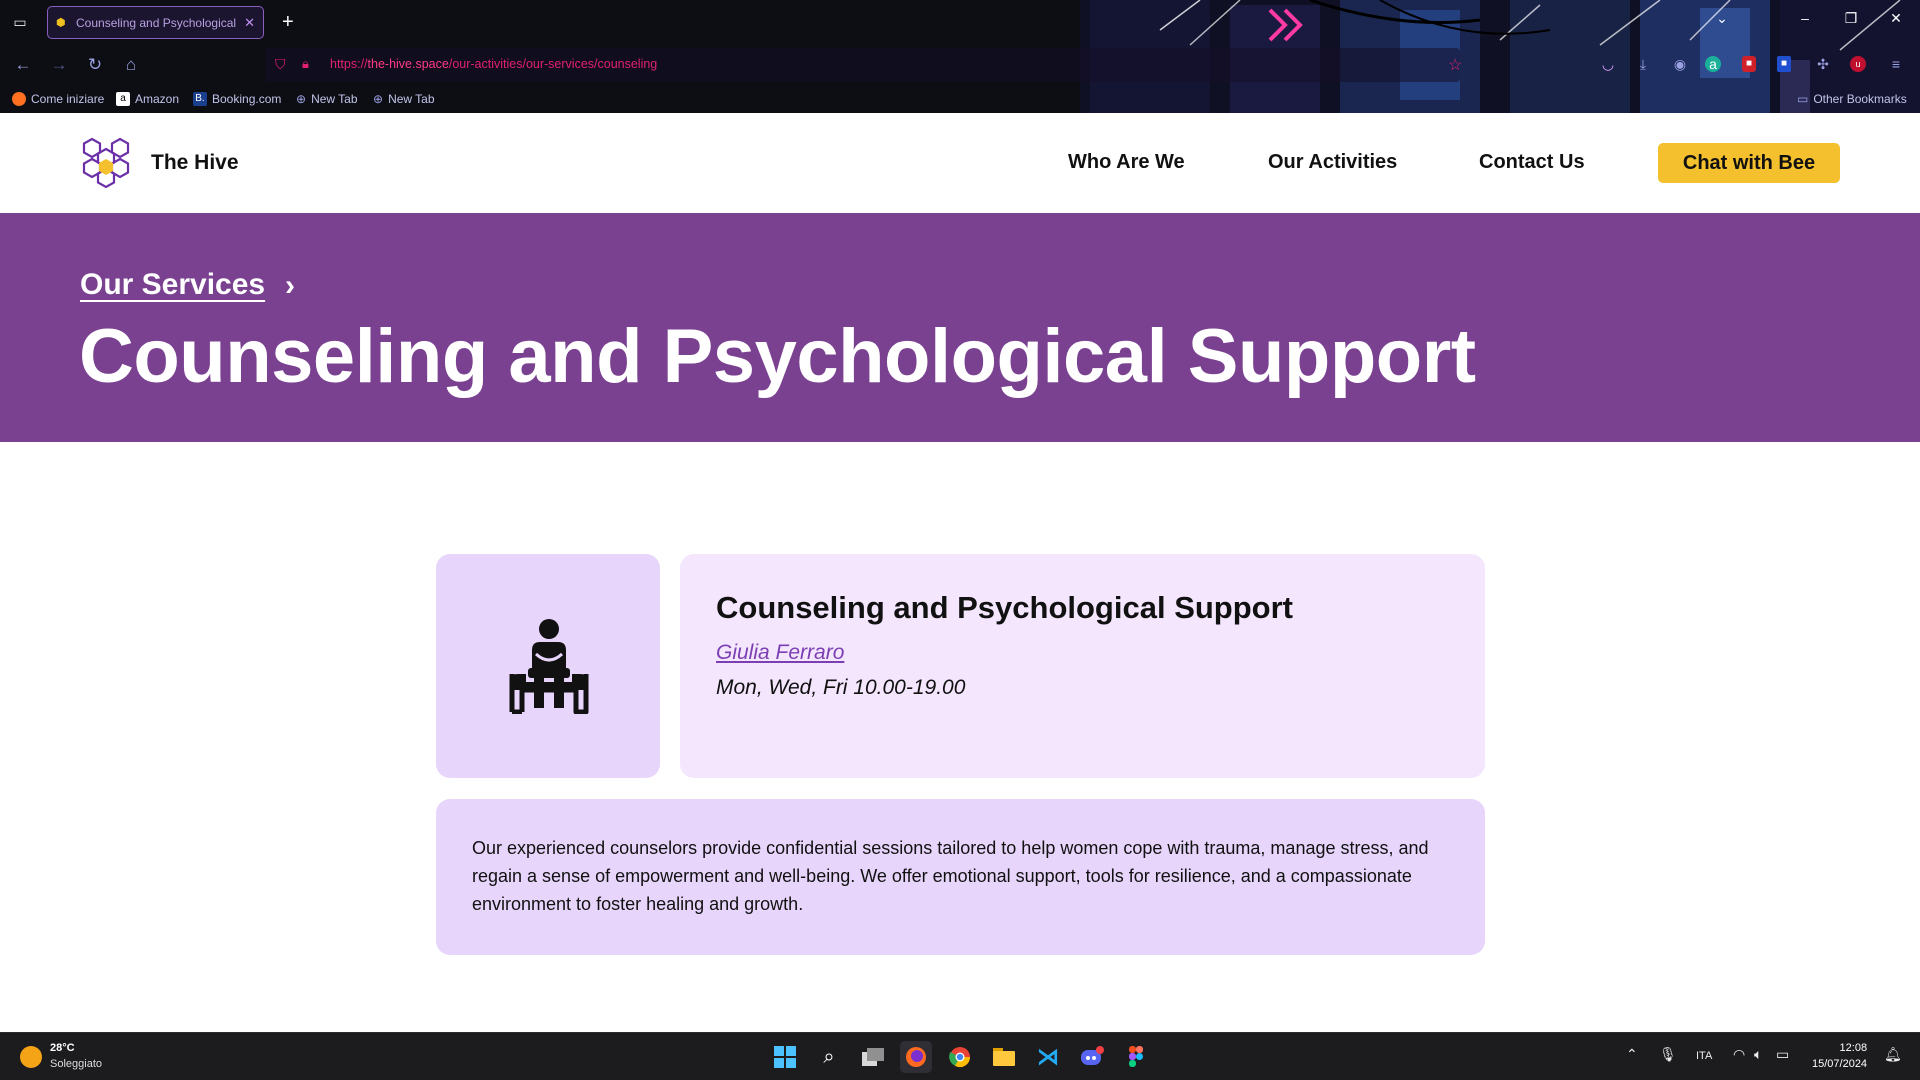 This screenshot has height=1080, width=1920. What do you see at coordinates (1608, 64) in the screenshot?
I see `pocket-icon: ◡` at bounding box center [1608, 64].